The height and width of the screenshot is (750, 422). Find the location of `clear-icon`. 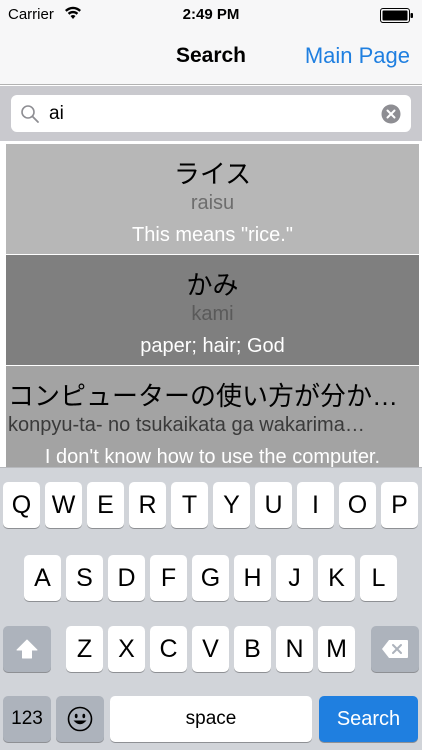

clear-icon is located at coordinates (391, 114).